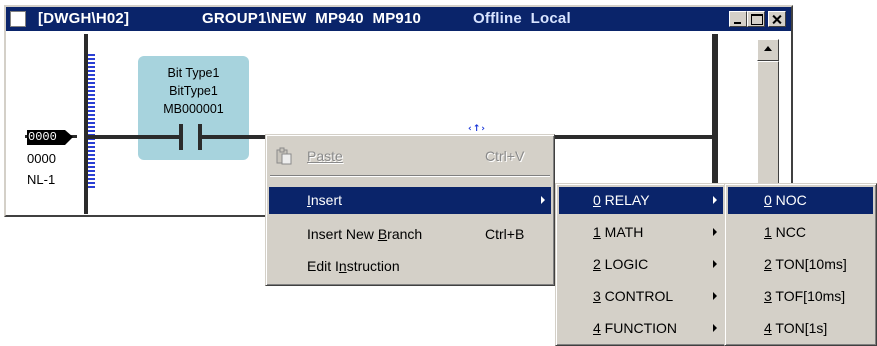 The height and width of the screenshot is (346, 877). I want to click on submenu-item-function: 4 FUNCTION, so click(641, 328).